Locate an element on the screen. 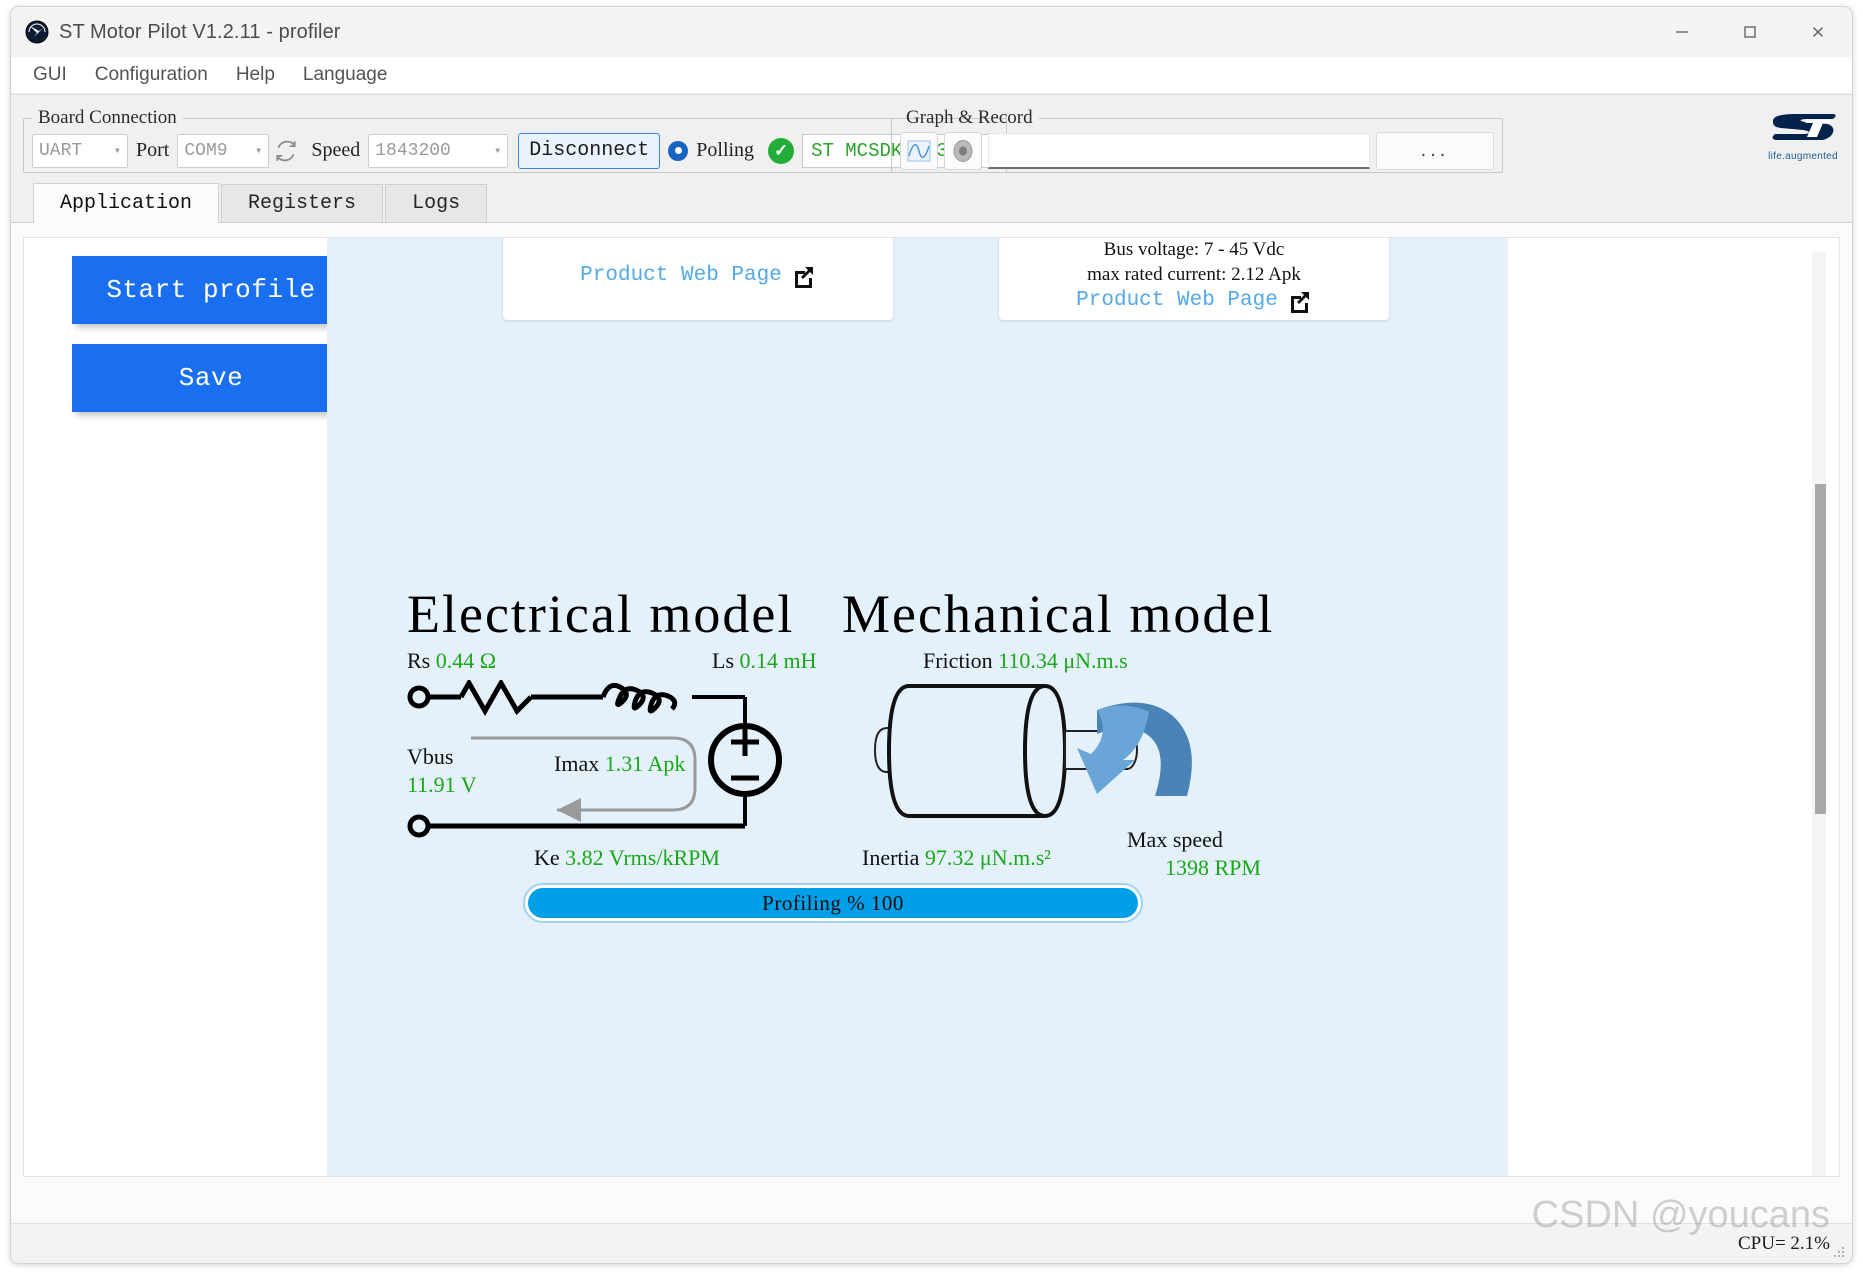 The width and height of the screenshot is (1863, 1277). cpu-usage-text: CPU= 2.1% is located at coordinates (1783, 1243).